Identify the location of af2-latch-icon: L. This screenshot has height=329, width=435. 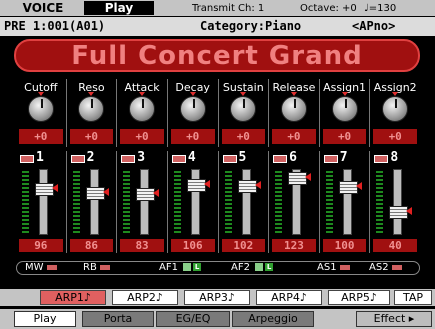
(269, 267).